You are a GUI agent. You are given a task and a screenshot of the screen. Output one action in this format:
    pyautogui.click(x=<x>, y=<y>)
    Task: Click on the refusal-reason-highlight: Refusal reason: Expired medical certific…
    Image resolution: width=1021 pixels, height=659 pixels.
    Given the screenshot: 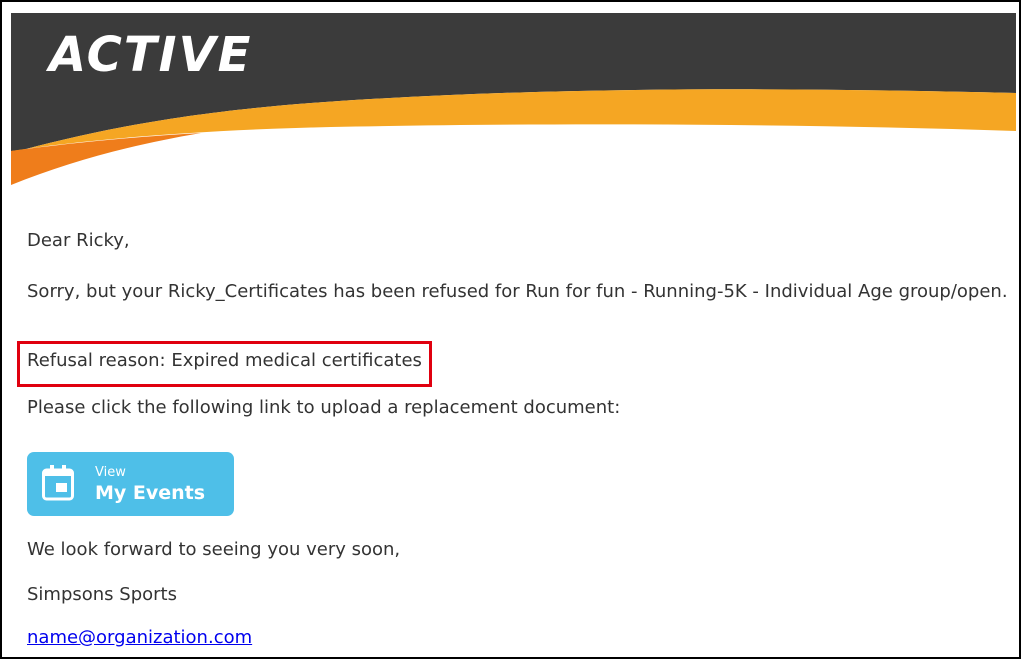 What is the action you would take?
    pyautogui.click(x=224, y=364)
    